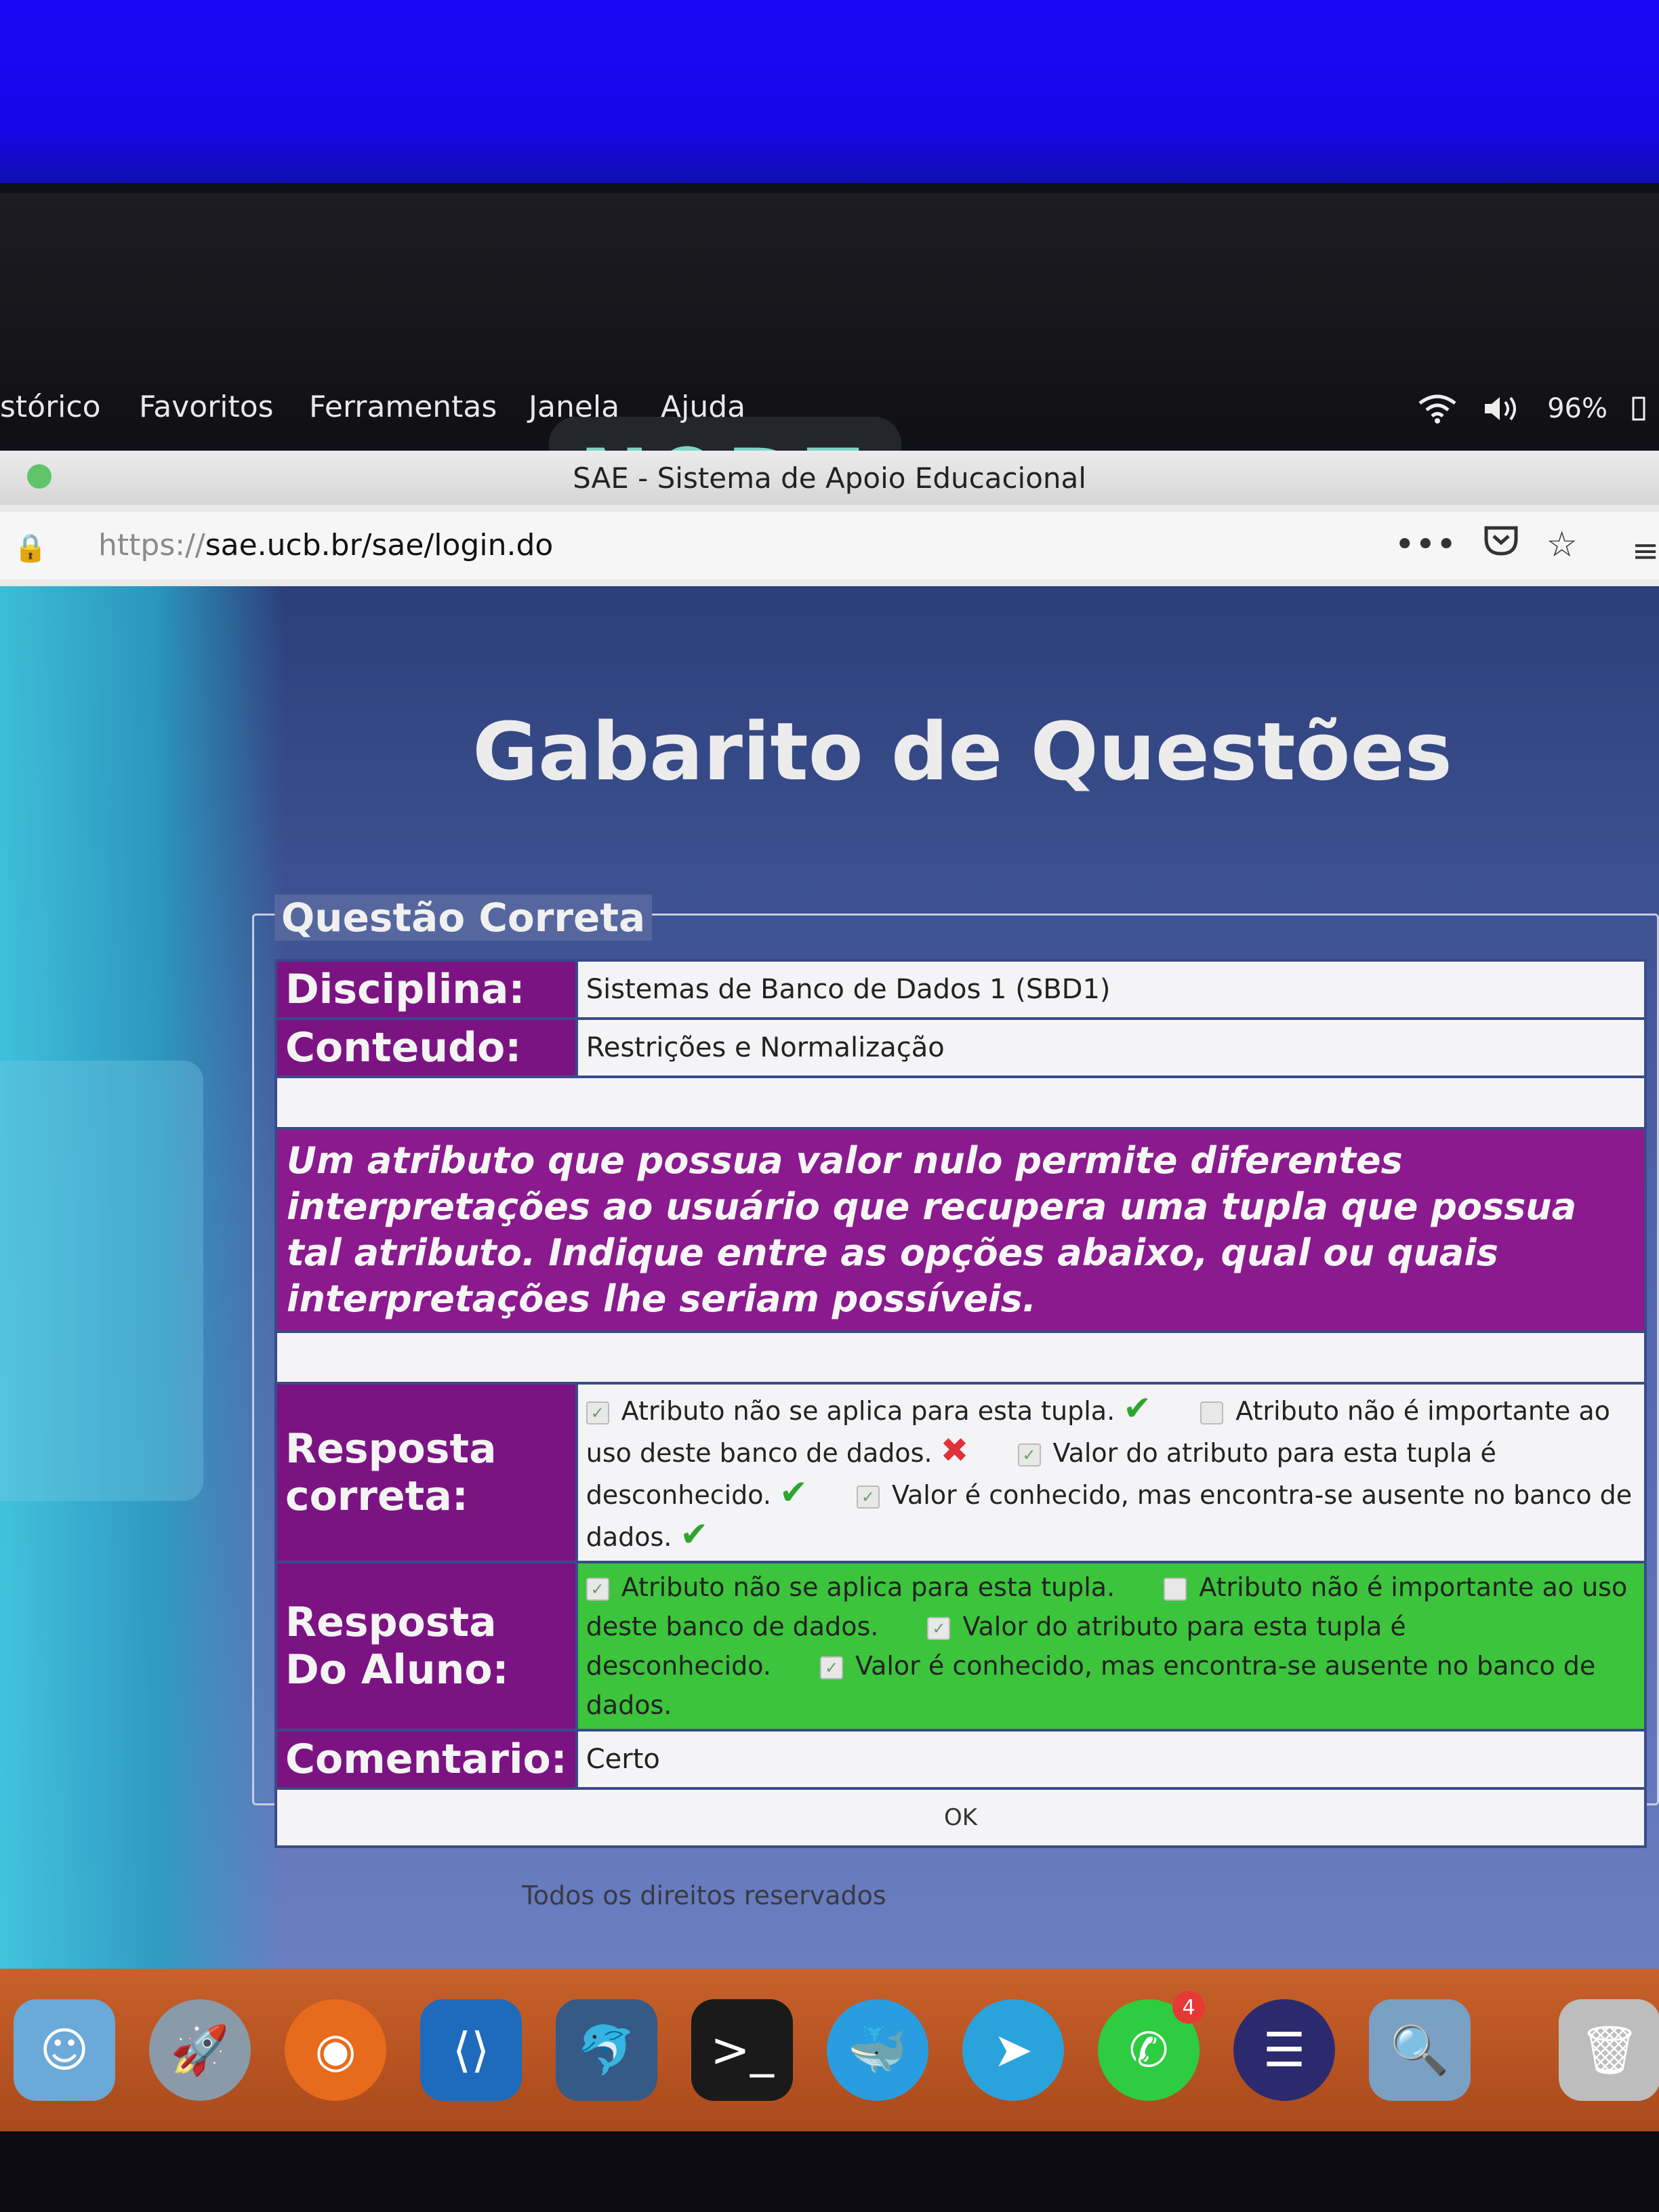 This screenshot has width=1659, height=2212. I want to click on disciplina-value: Sistemas de Banco de Dados 1 (SBD1), so click(1110, 990).